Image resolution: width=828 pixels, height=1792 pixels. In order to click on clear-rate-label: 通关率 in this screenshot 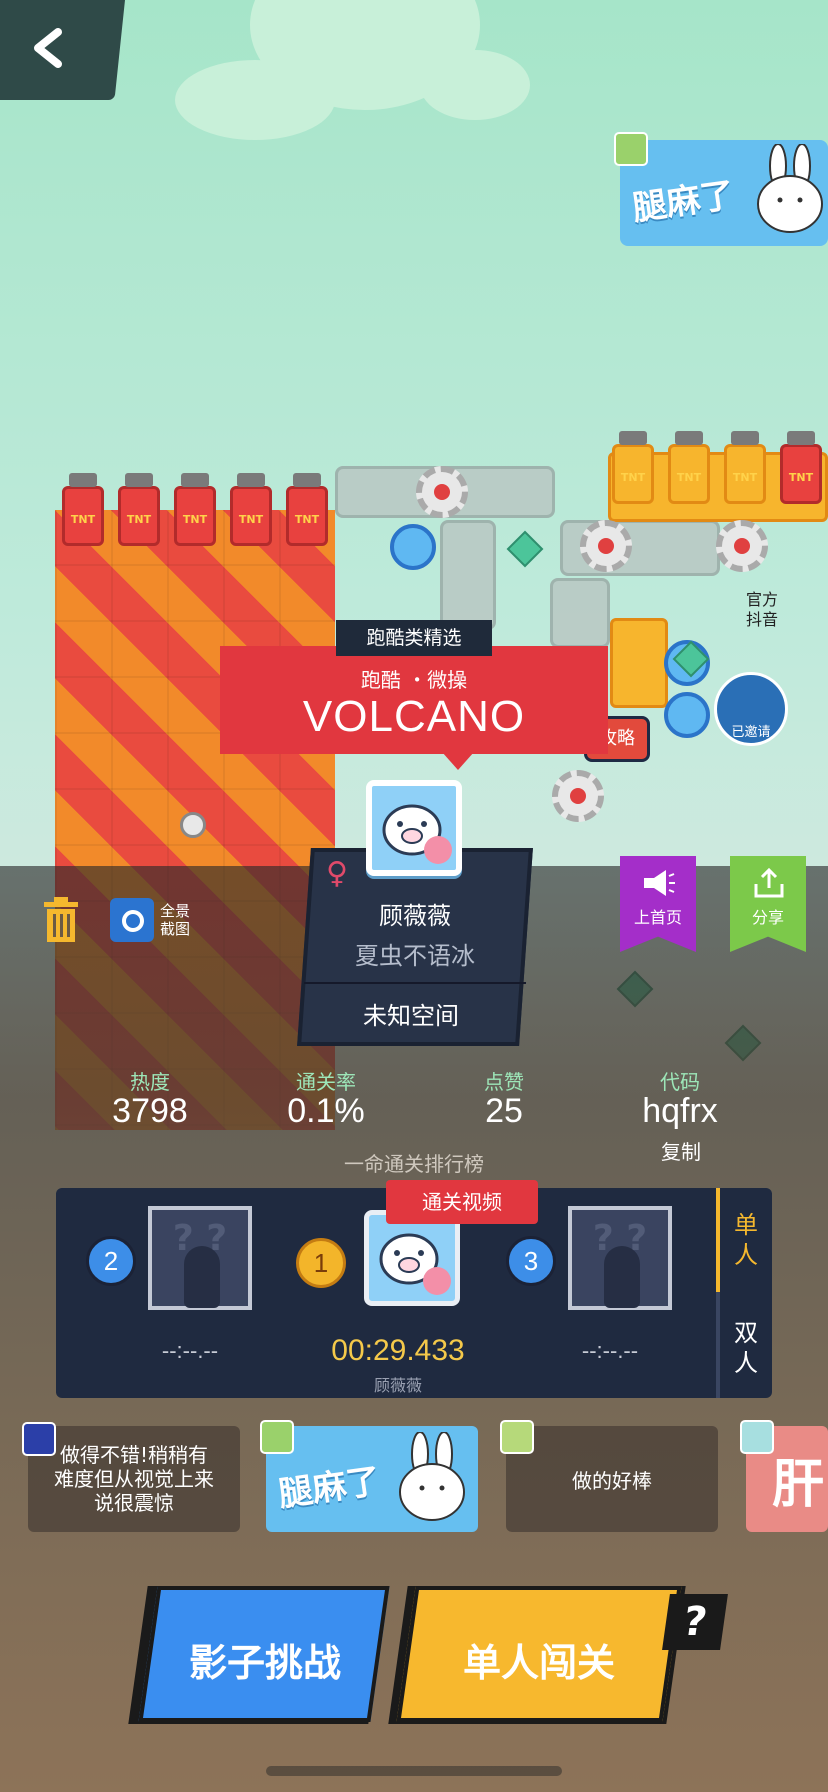, I will do `click(326, 1082)`.